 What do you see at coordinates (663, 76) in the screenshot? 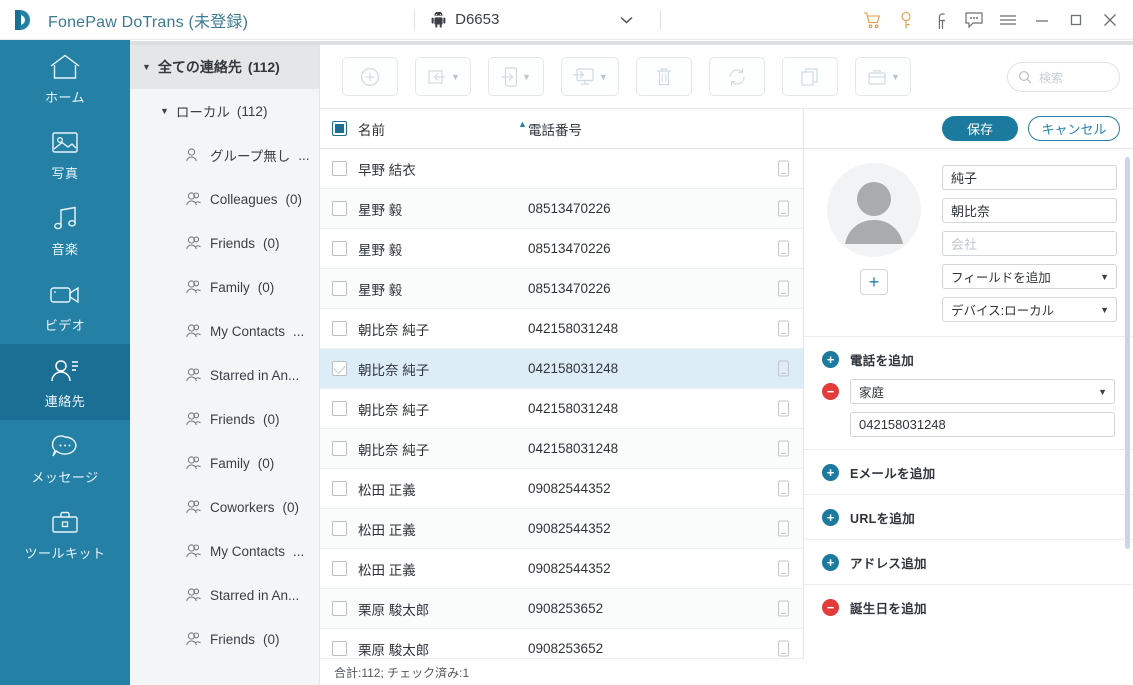
I see `delete-button` at bounding box center [663, 76].